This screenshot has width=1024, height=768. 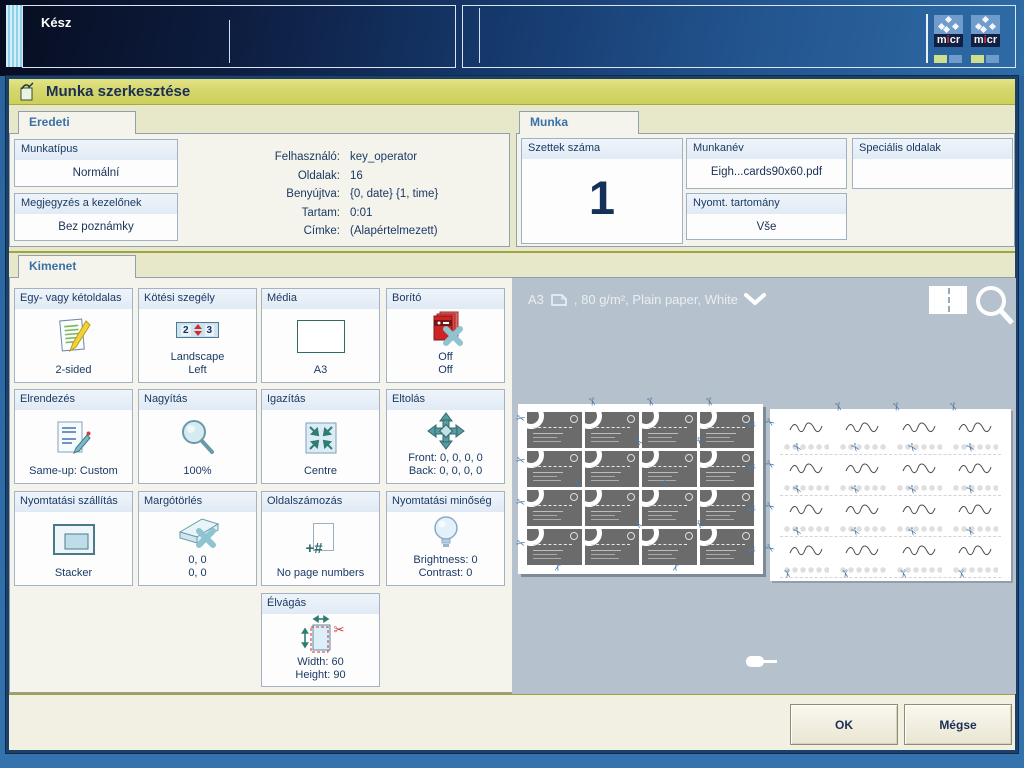 What do you see at coordinates (579, 122) in the screenshot?
I see `tab-munka: Munka` at bounding box center [579, 122].